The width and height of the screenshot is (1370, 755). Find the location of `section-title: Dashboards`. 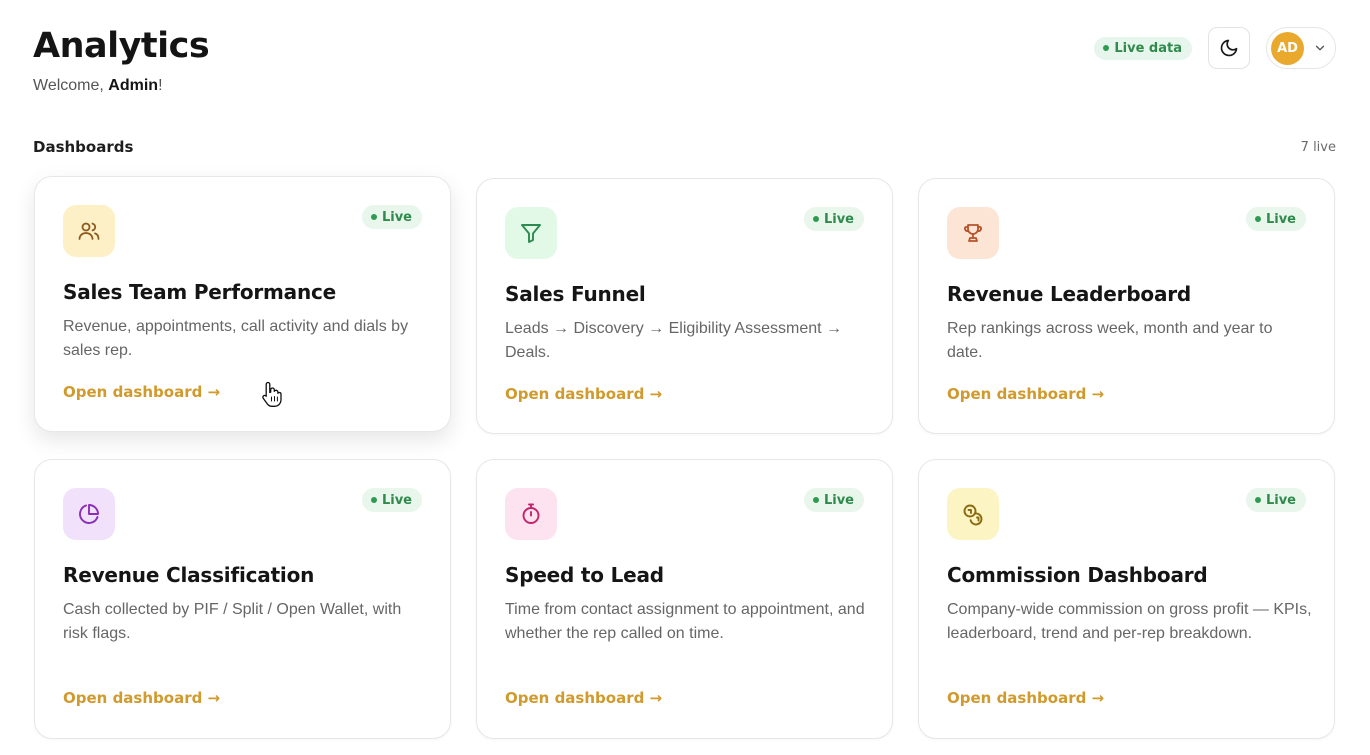

section-title: Dashboards is located at coordinates (83, 147).